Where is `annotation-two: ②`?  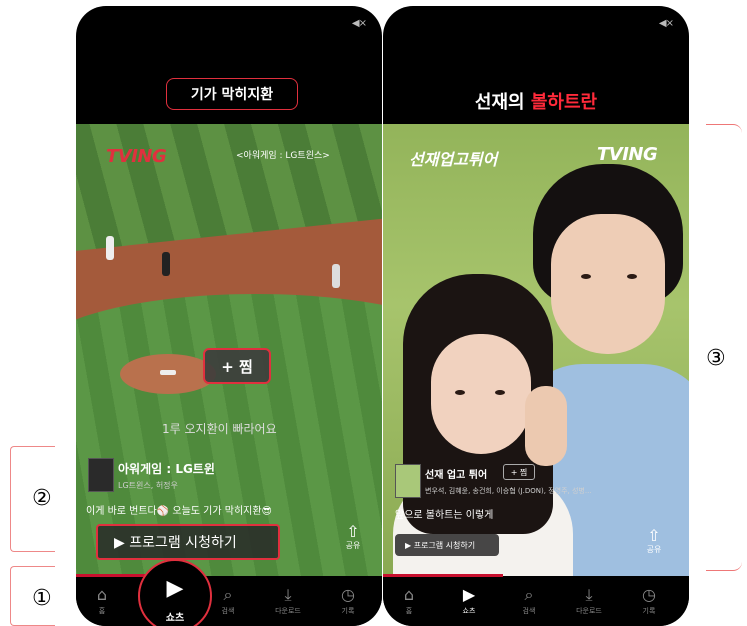 annotation-two: ② is located at coordinates (42, 498).